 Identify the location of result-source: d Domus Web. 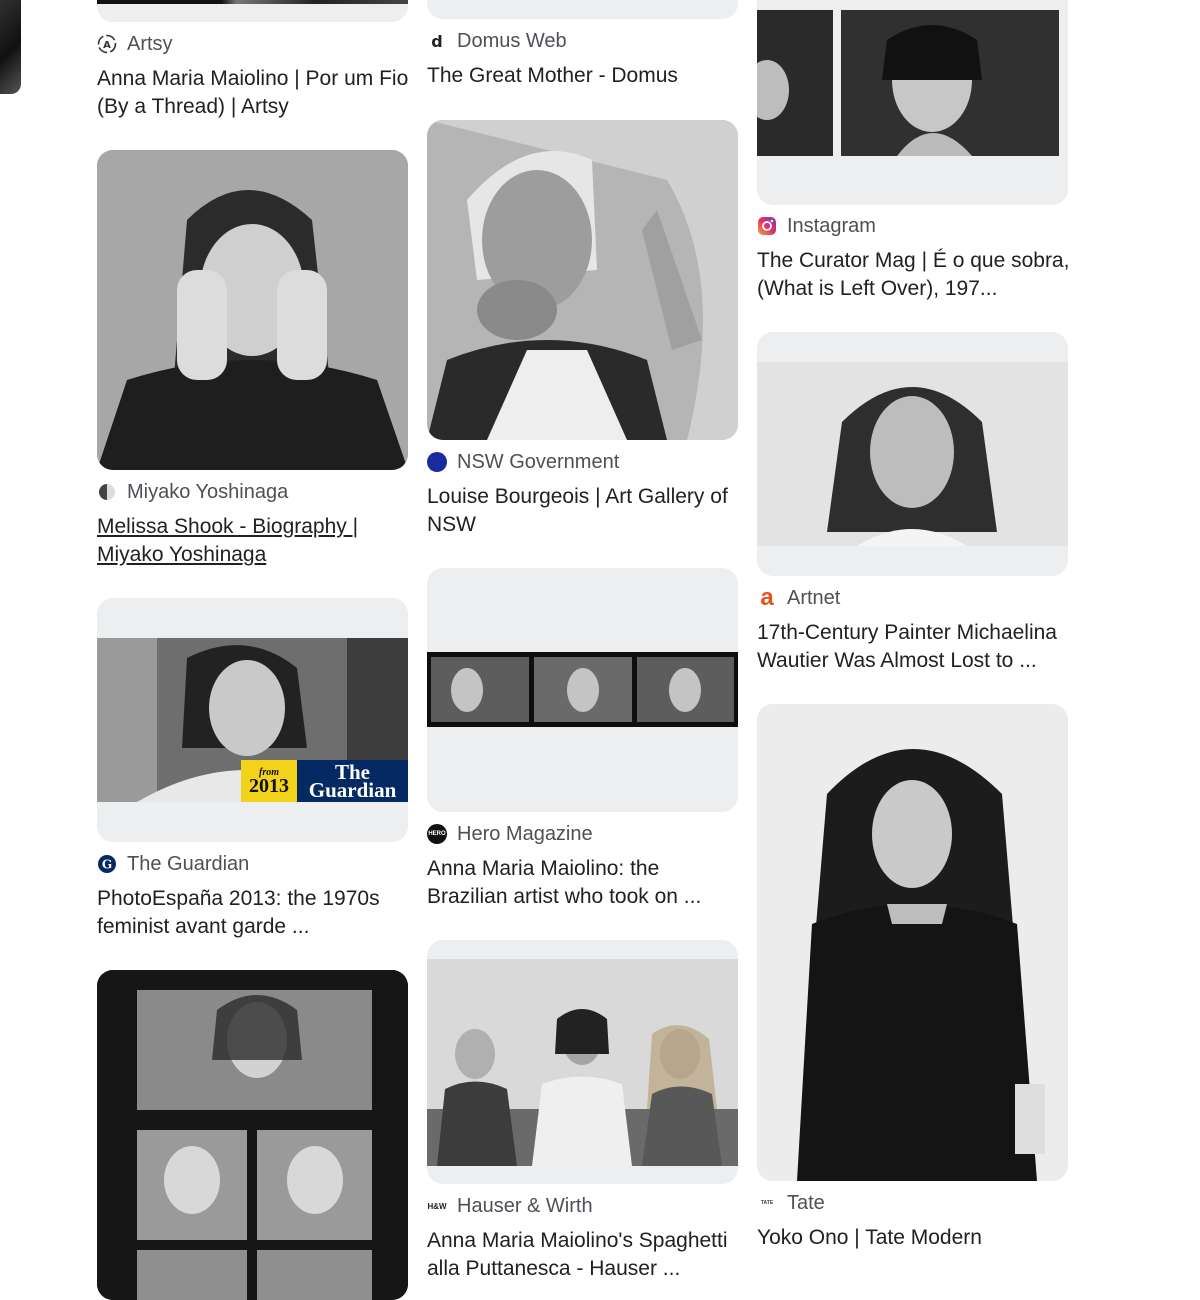
(497, 41).